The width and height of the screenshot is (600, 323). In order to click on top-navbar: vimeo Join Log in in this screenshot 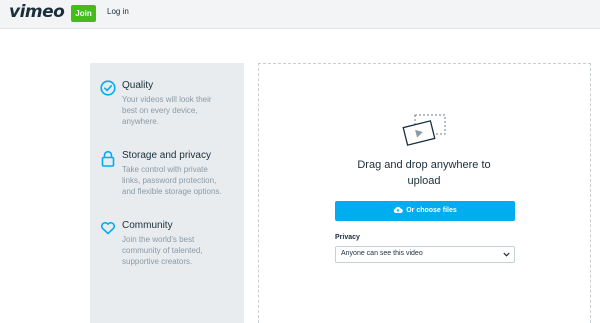, I will do `click(300, 14)`.